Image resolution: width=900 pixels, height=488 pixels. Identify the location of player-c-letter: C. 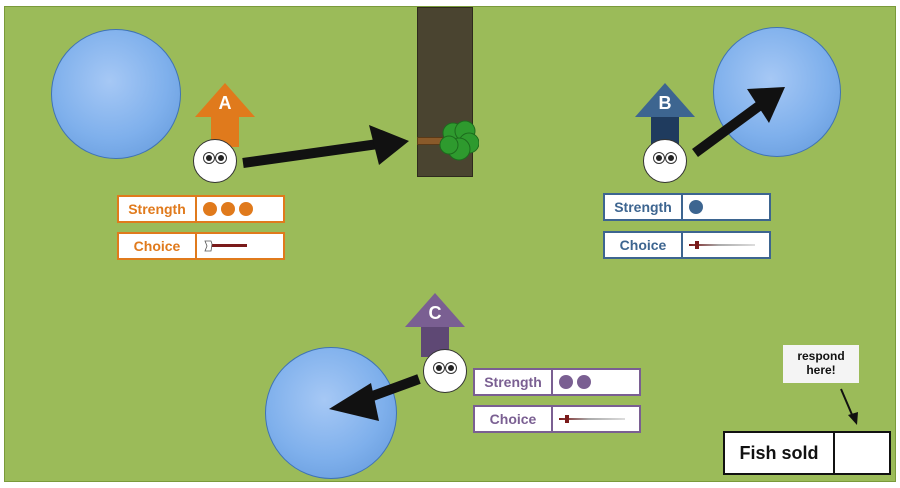
(435, 313).